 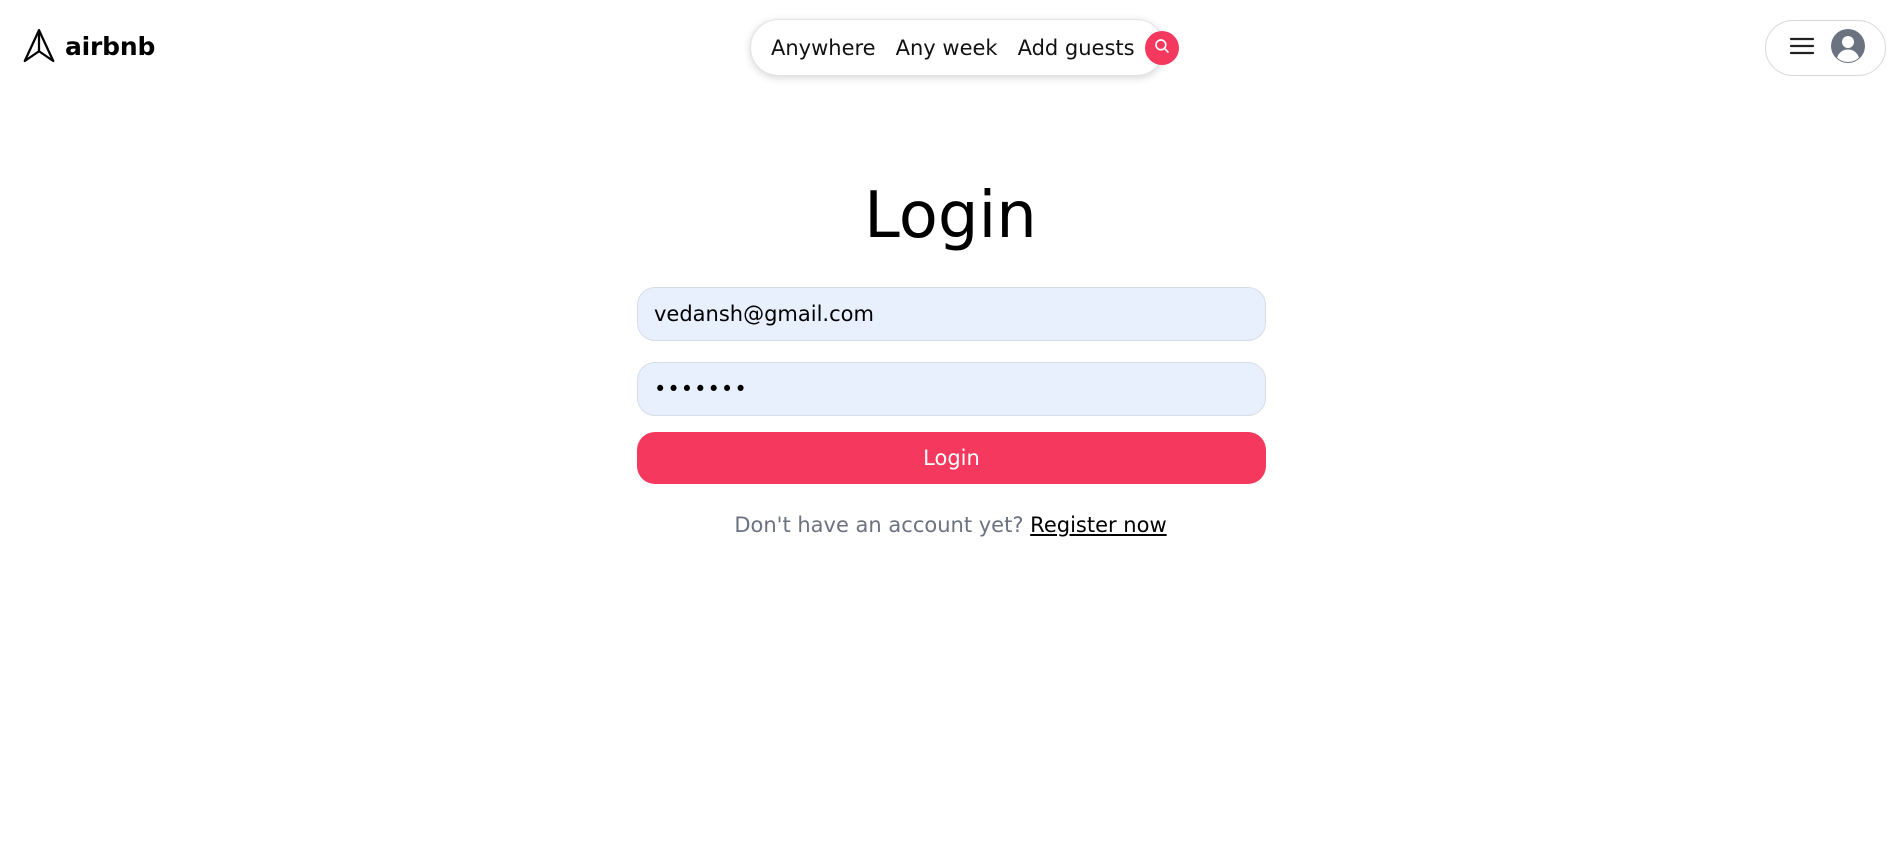 I want to click on user-avatar-icon, so click(x=1848, y=48).